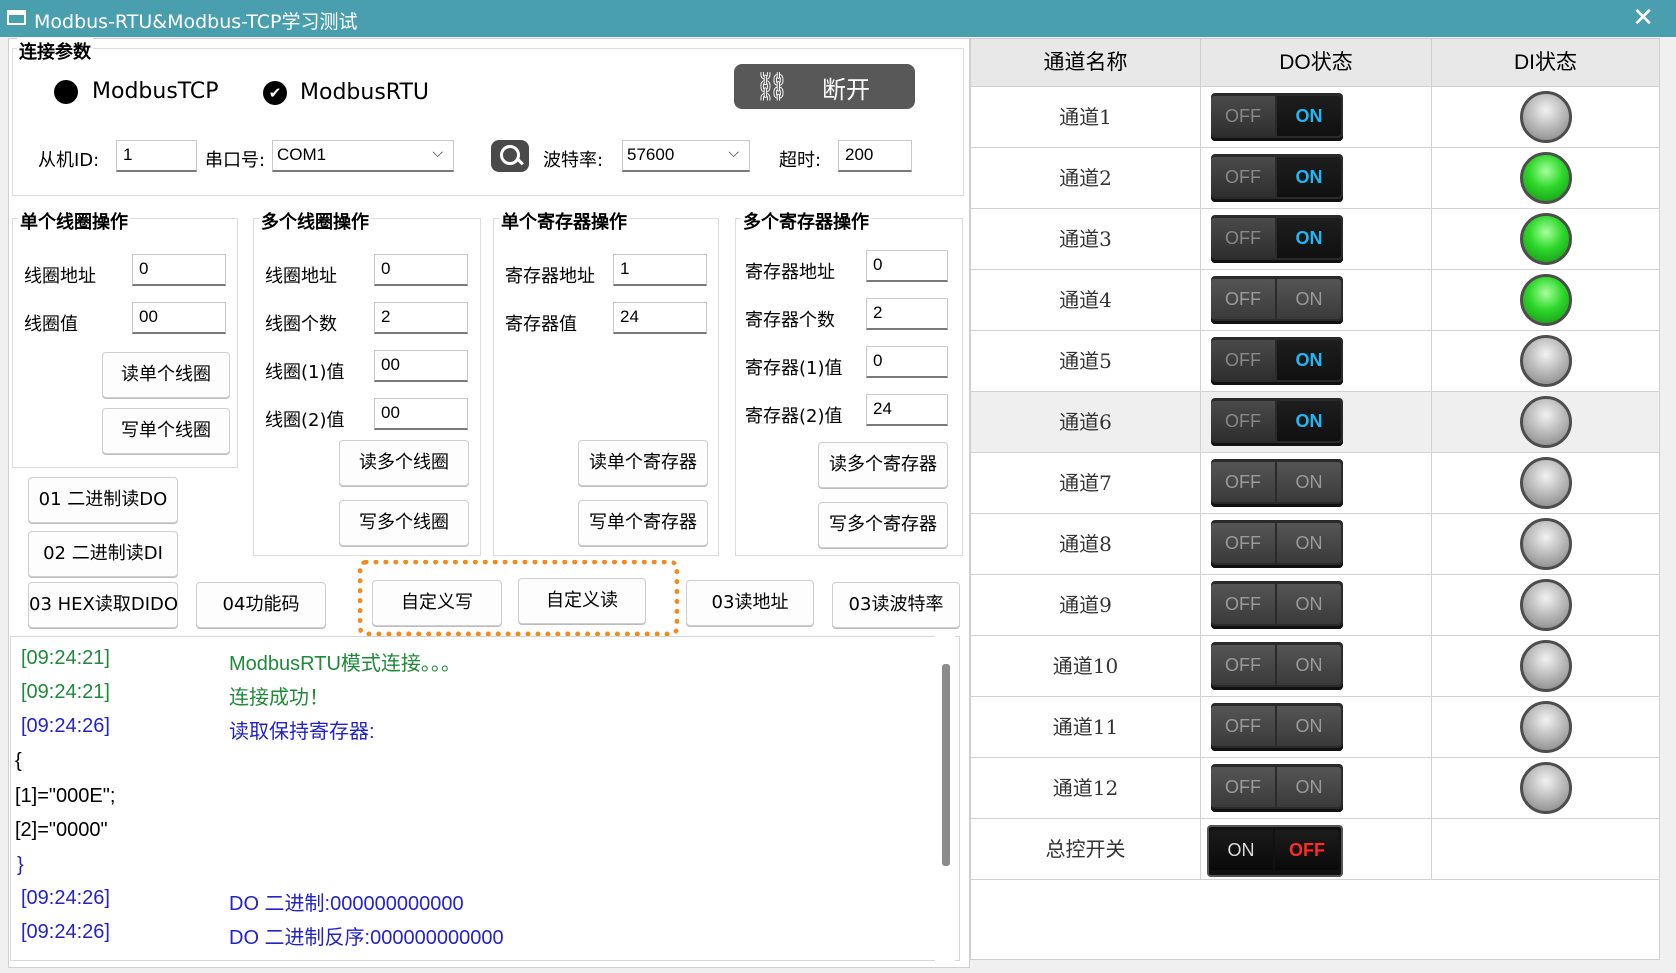  Describe the element at coordinates (65, 726) in the screenshot. I see `log-timestamp: [09:24:26]` at that location.